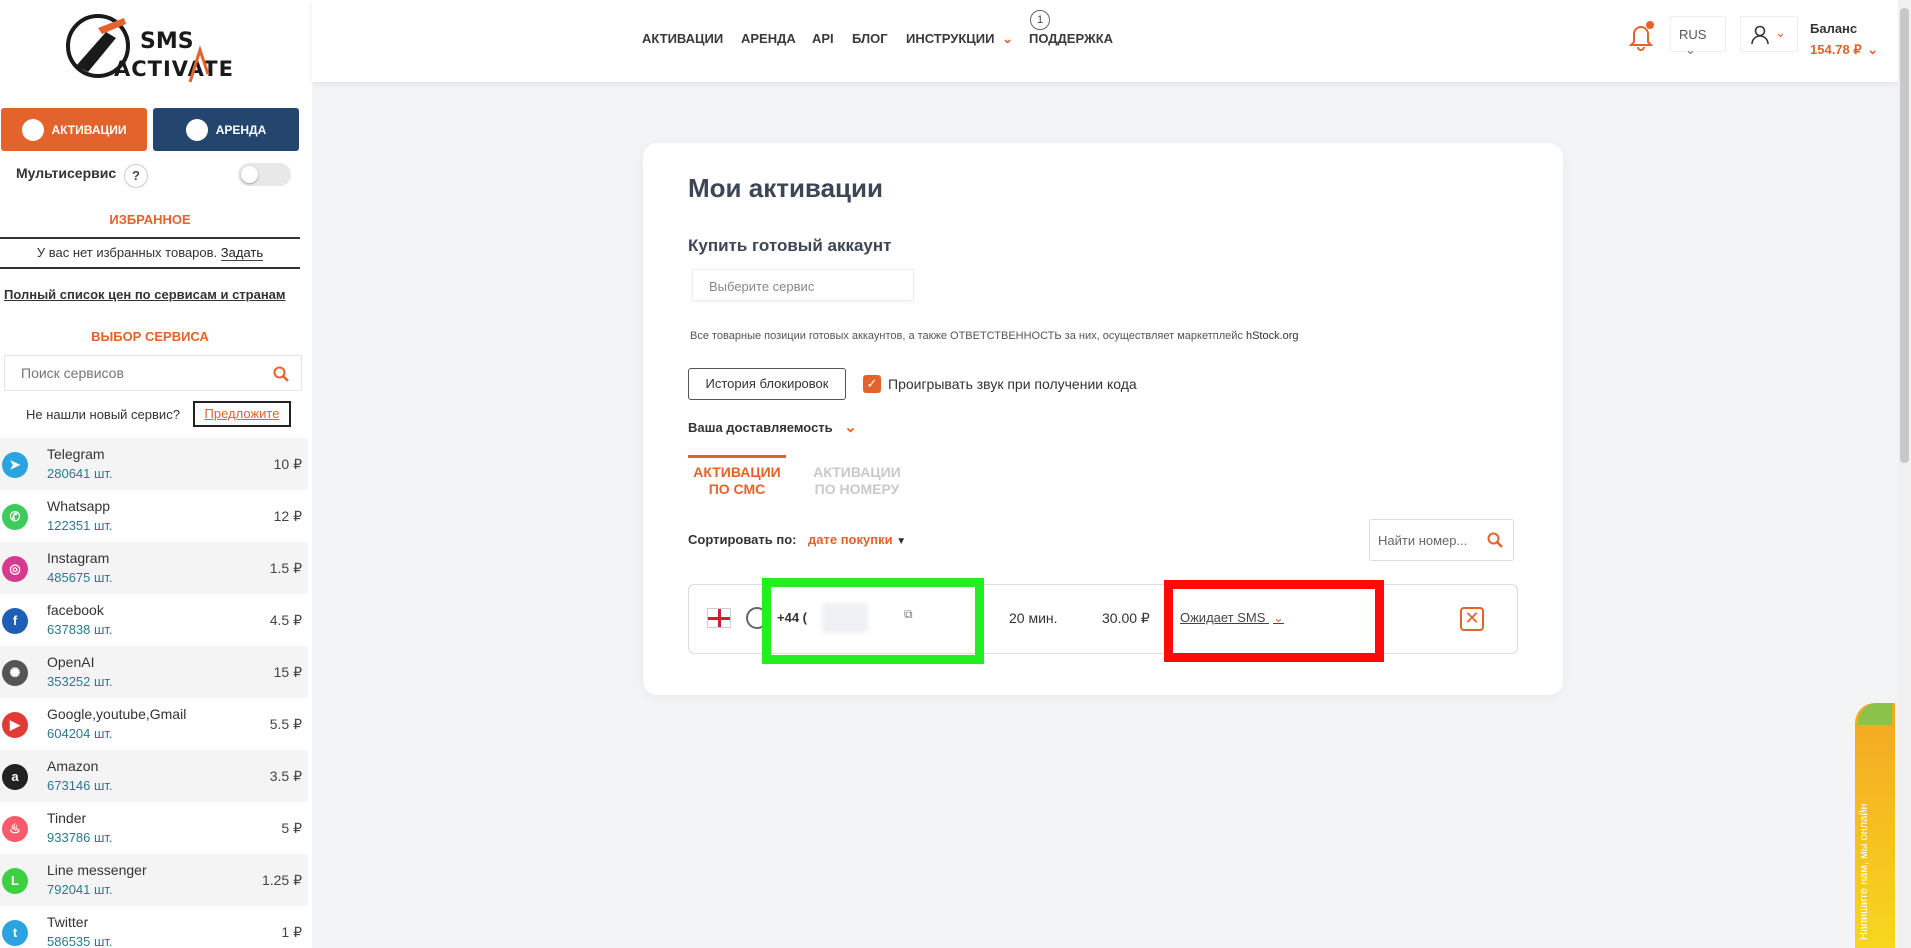  What do you see at coordinates (768, 38) in the screenshot?
I see `nav-rent: АРЕНДА` at bounding box center [768, 38].